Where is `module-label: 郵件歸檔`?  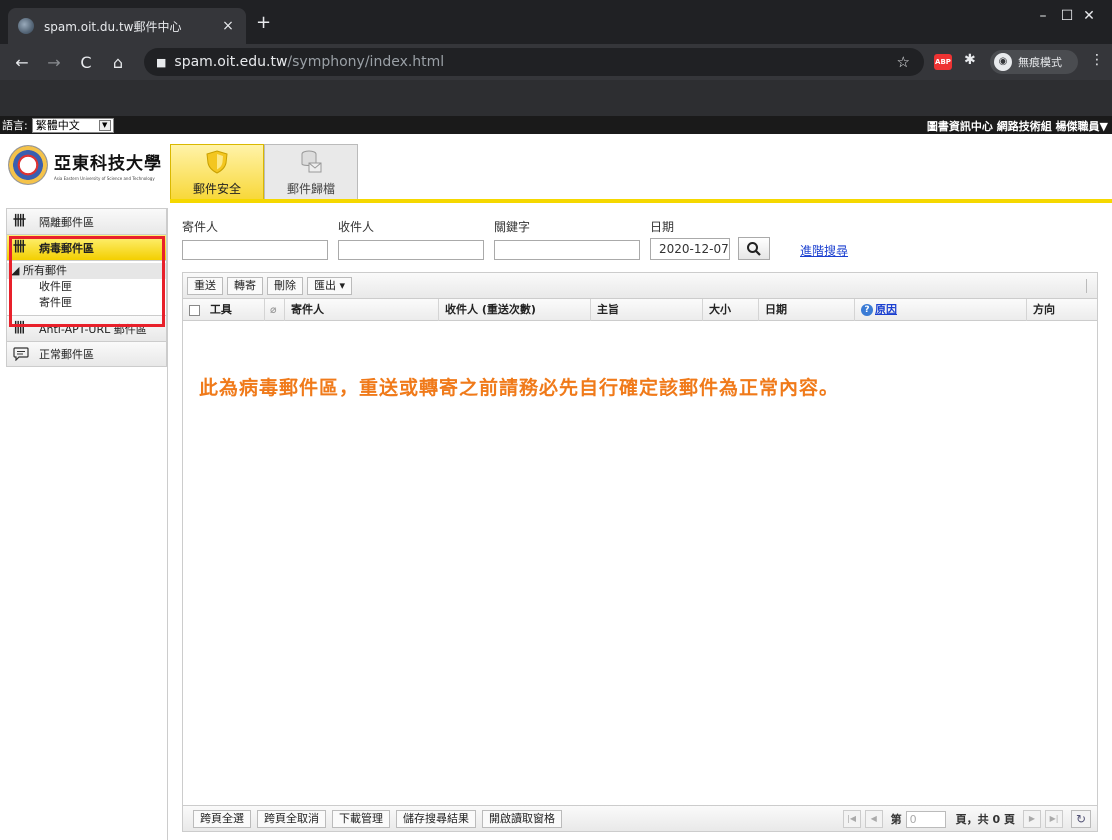 module-label: 郵件歸檔 is located at coordinates (310, 189).